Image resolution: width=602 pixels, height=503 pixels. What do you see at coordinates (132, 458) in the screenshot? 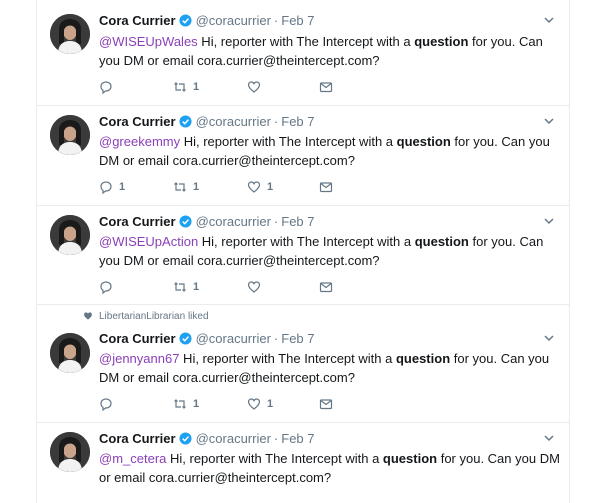
I see `mention-link: @m_cetera` at bounding box center [132, 458].